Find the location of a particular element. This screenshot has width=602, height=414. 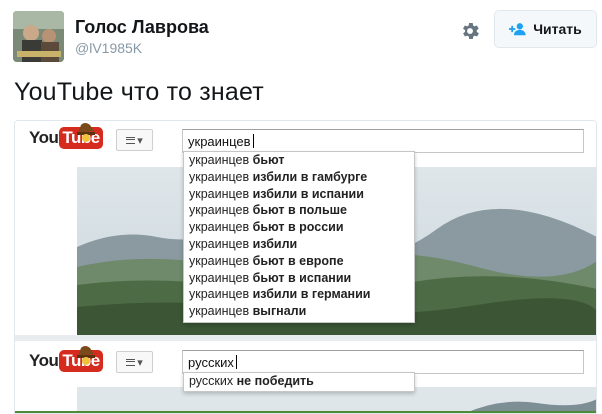

suggestion-item: украинцев бьют в польше is located at coordinates (299, 210).